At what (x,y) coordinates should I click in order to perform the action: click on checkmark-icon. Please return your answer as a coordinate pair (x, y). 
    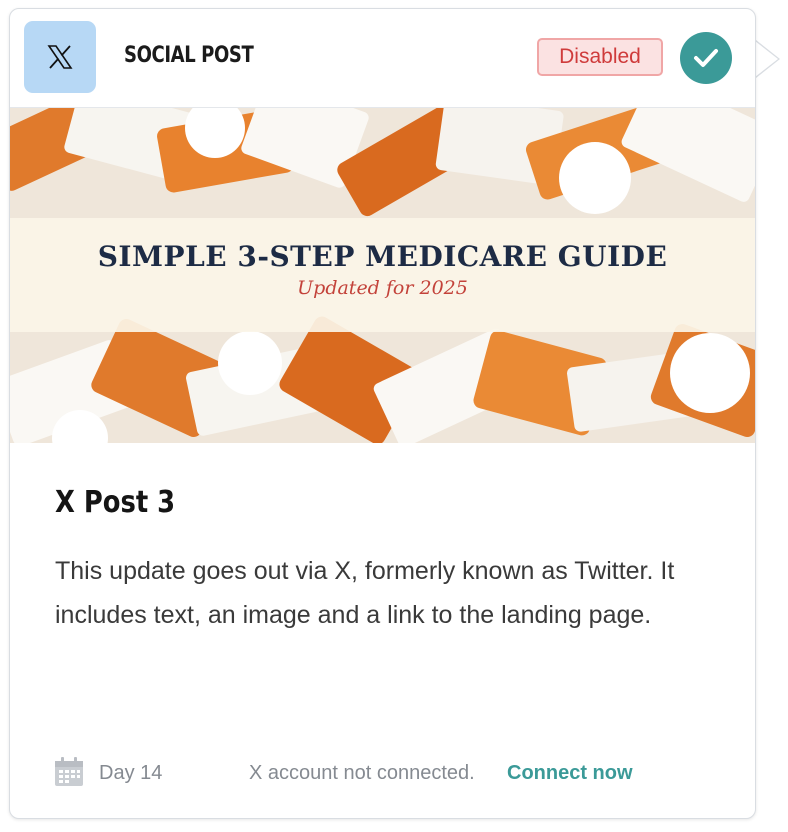
    Looking at the image, I should click on (706, 58).